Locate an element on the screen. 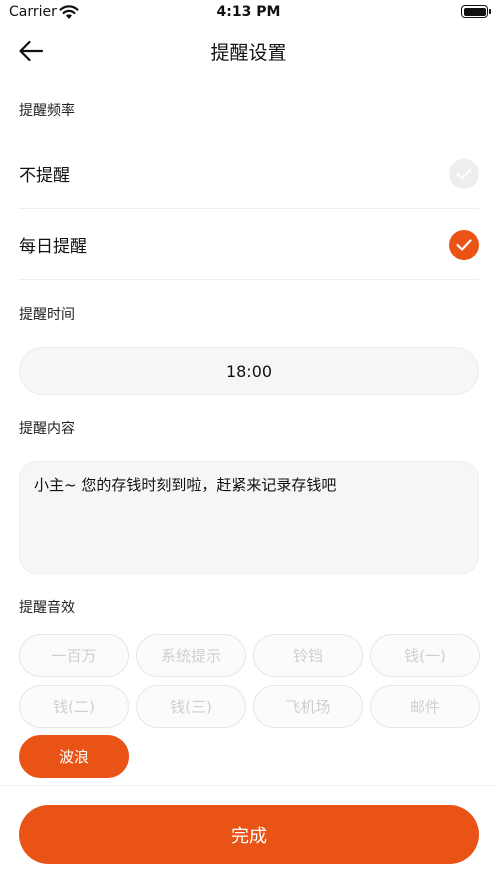  frequency-label: 提醒频率 is located at coordinates (47, 111).